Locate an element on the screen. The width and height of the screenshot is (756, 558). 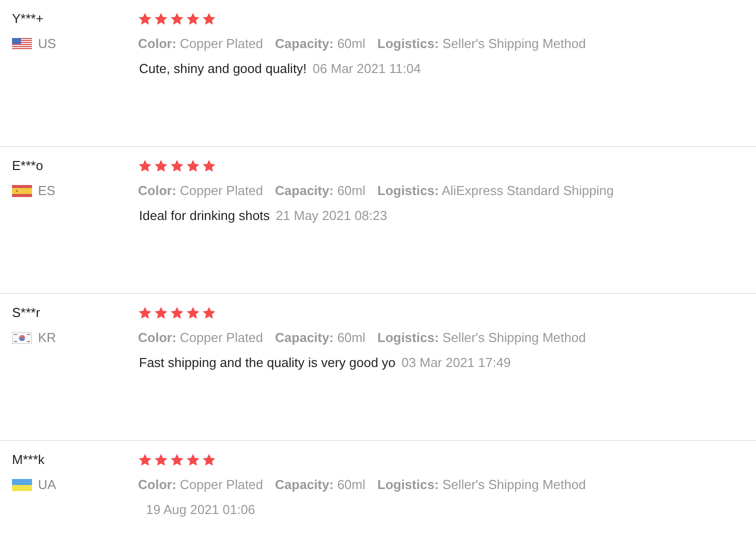
reviewer-name: M***k is located at coordinates (29, 460).